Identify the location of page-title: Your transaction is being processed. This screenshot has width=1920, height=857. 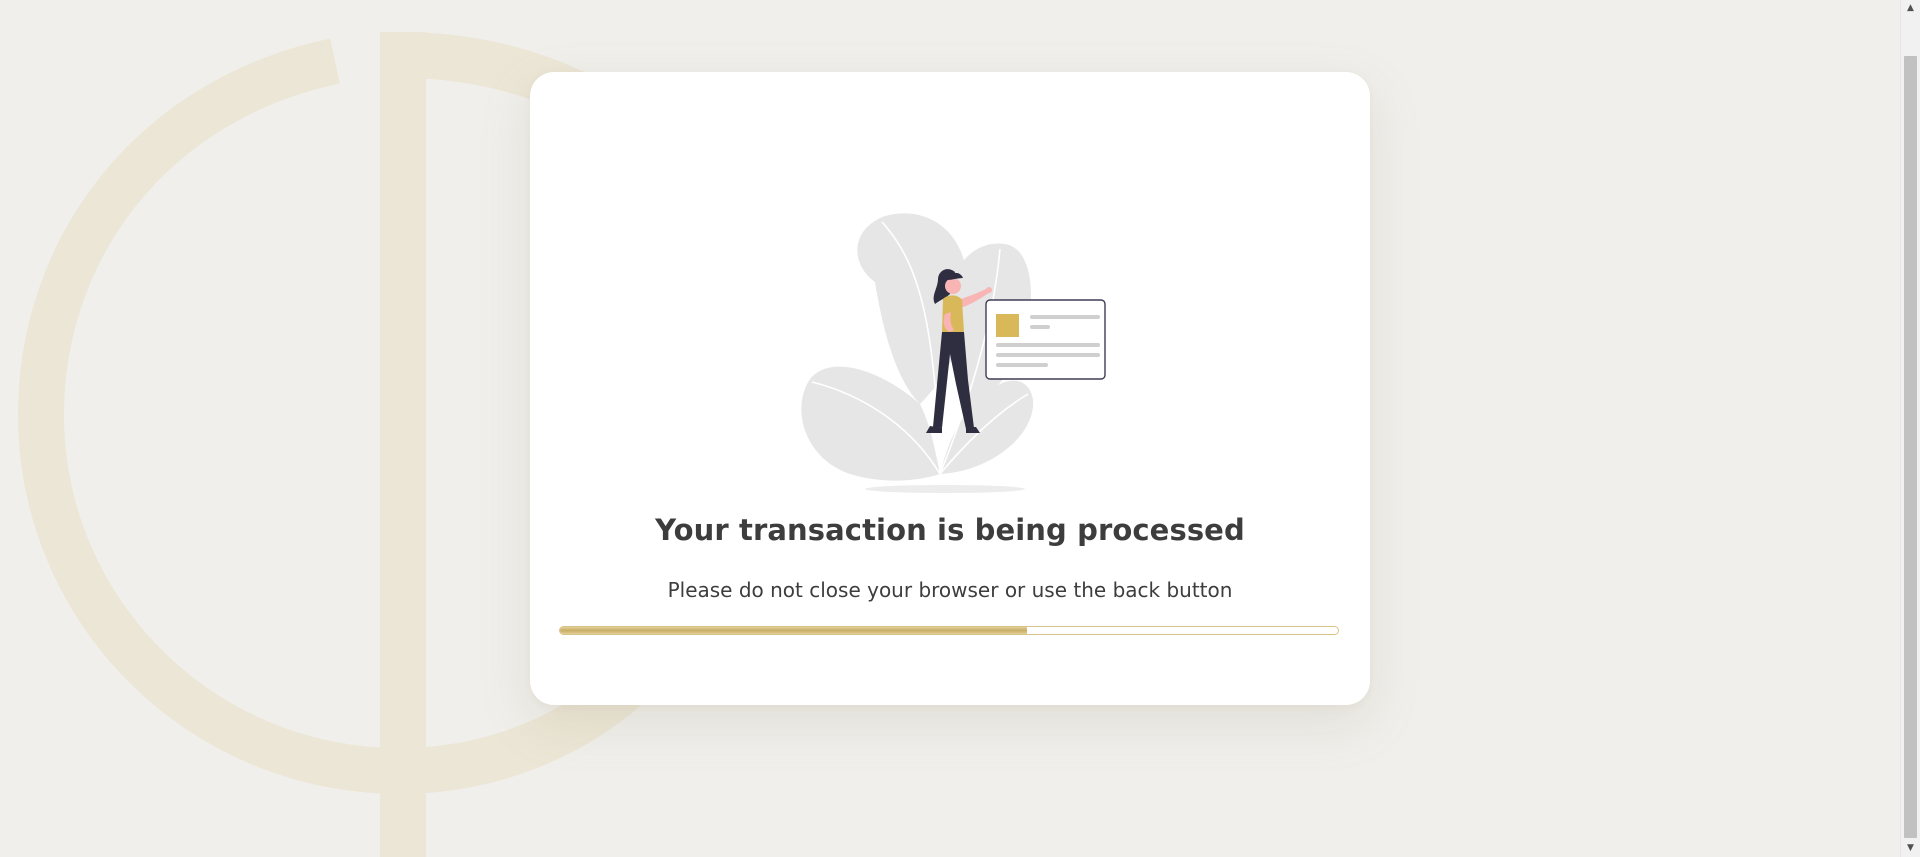
(950, 530).